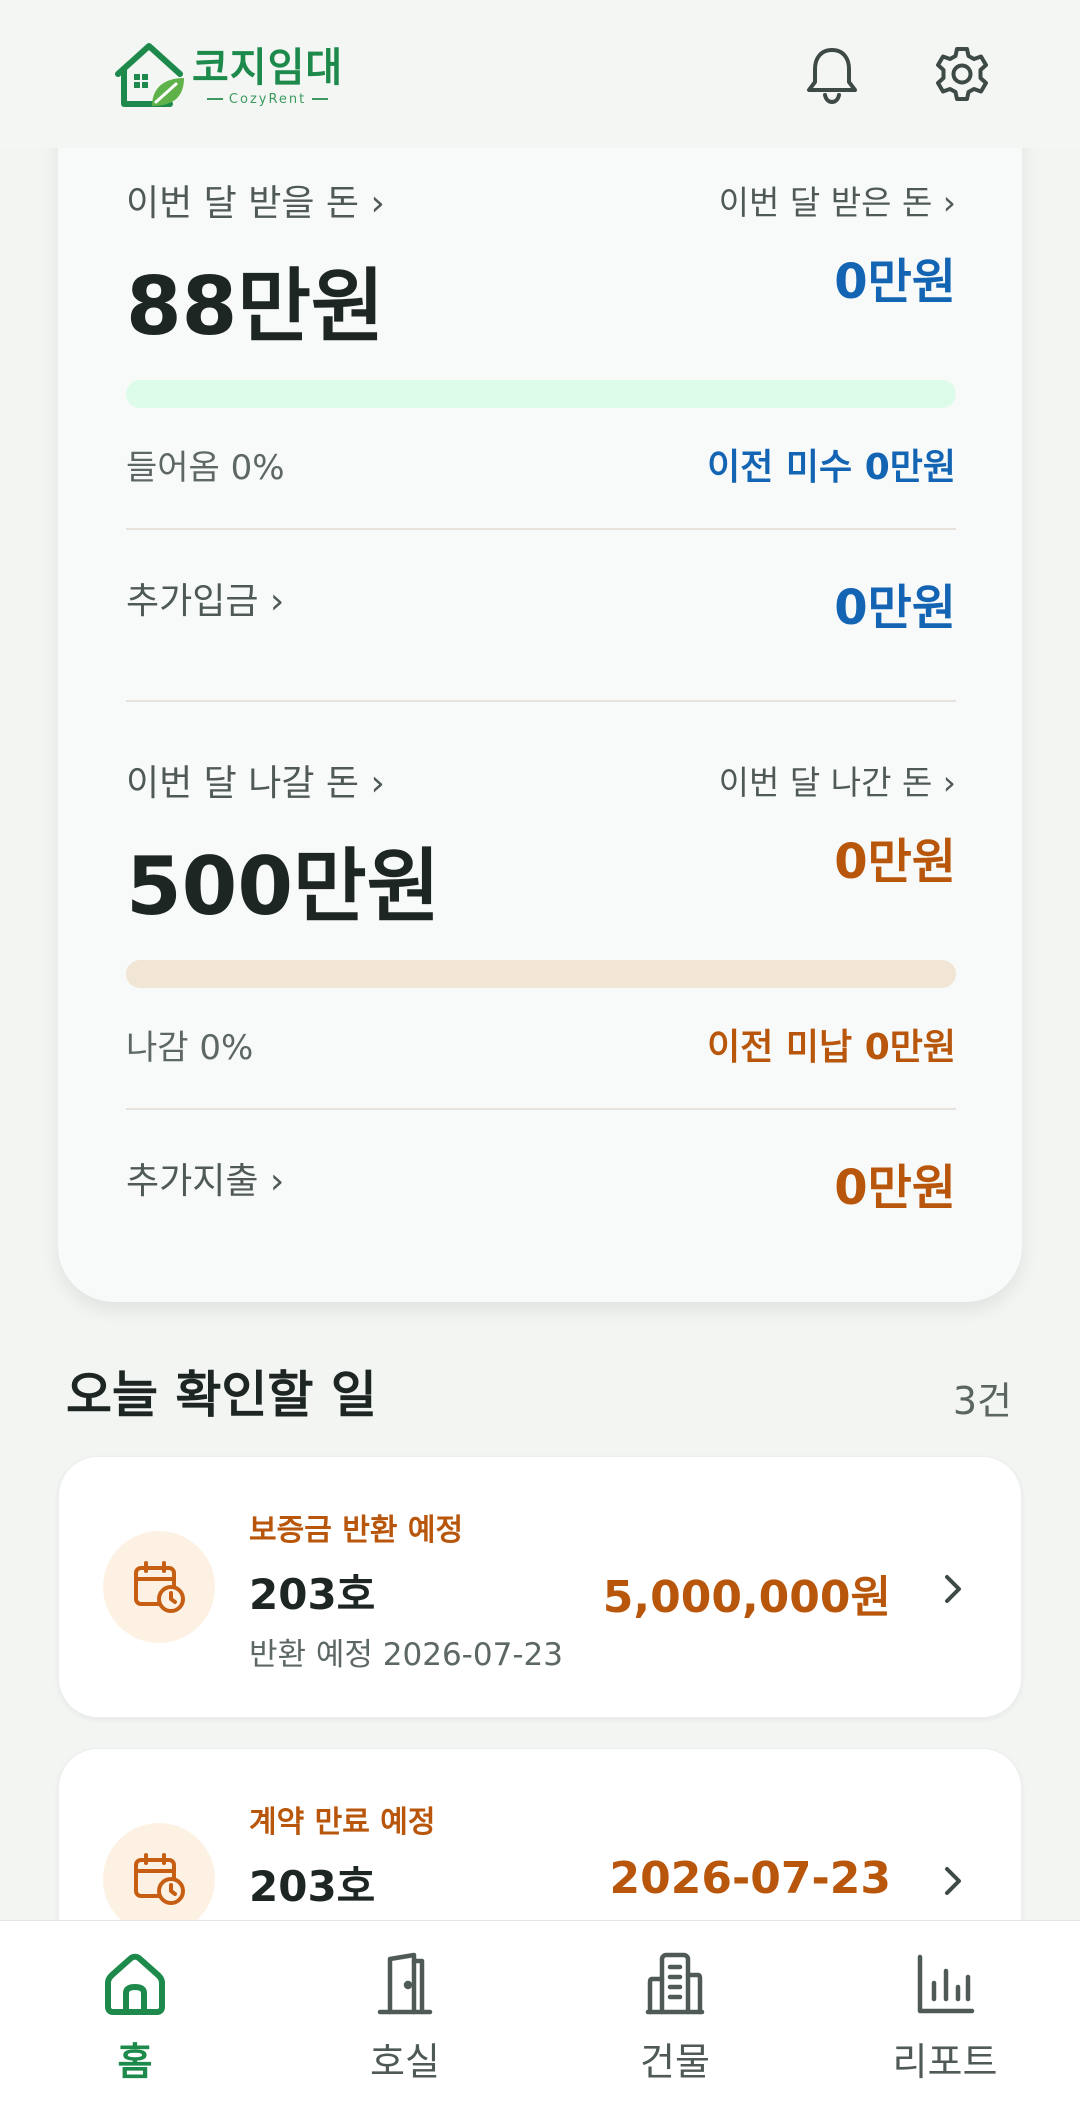  What do you see at coordinates (746, 1597) in the screenshot?
I see `task-value: 5,000,000원` at bounding box center [746, 1597].